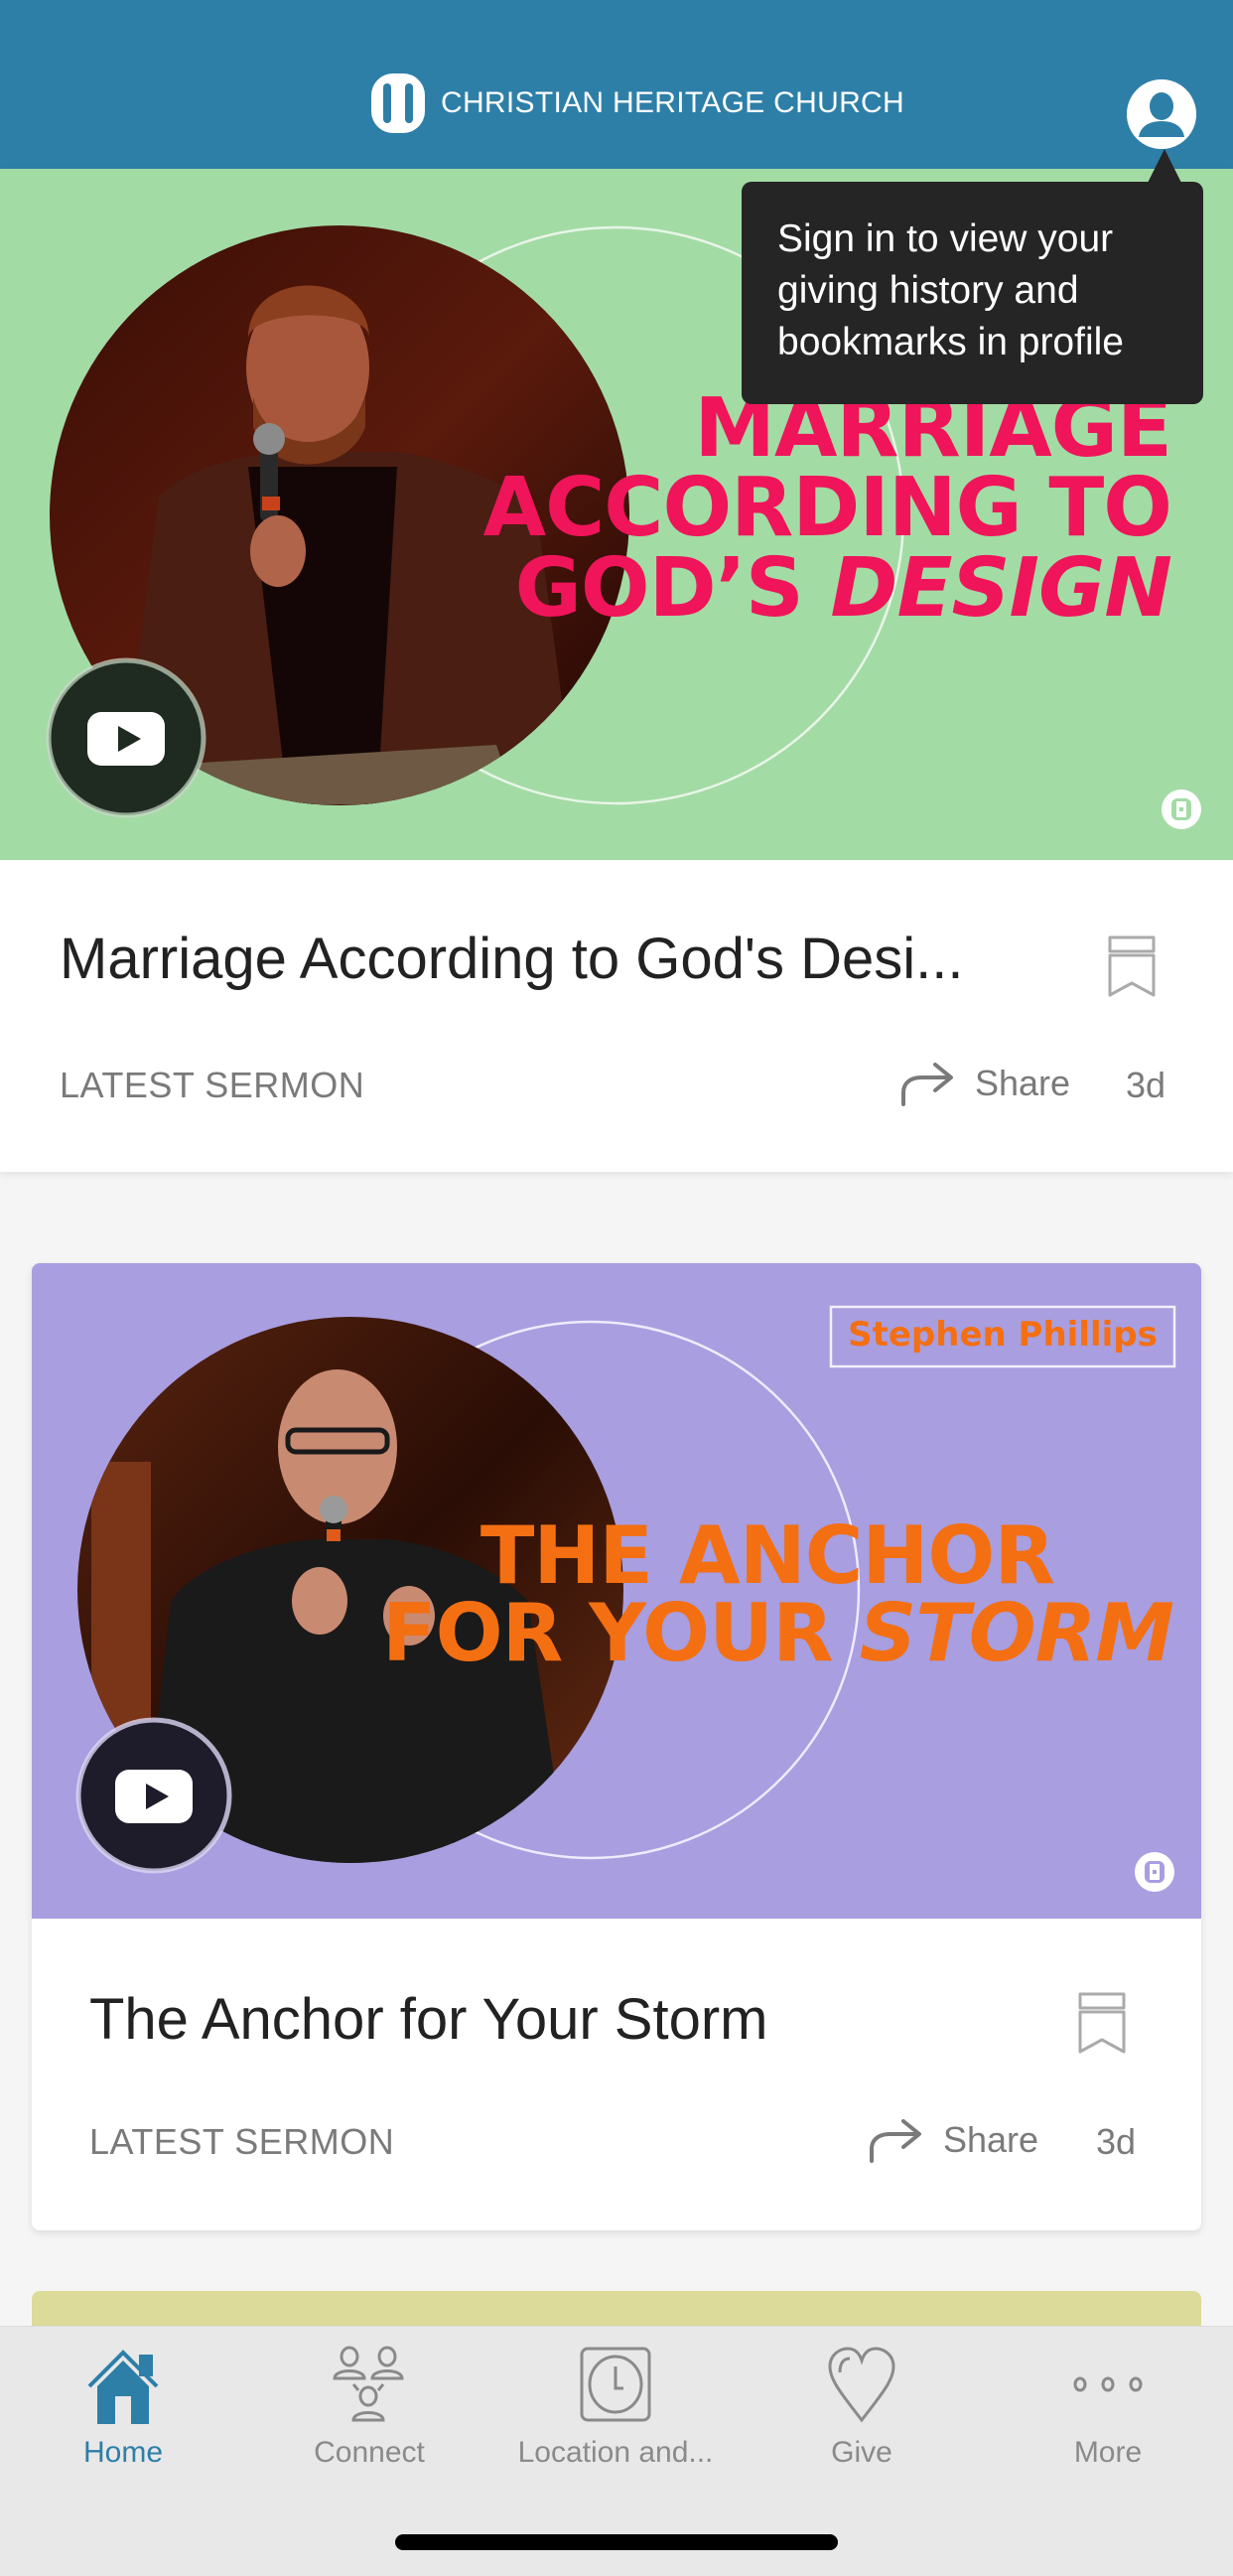  Describe the element at coordinates (370, 2453) in the screenshot. I see `tab-label: Connect` at that location.